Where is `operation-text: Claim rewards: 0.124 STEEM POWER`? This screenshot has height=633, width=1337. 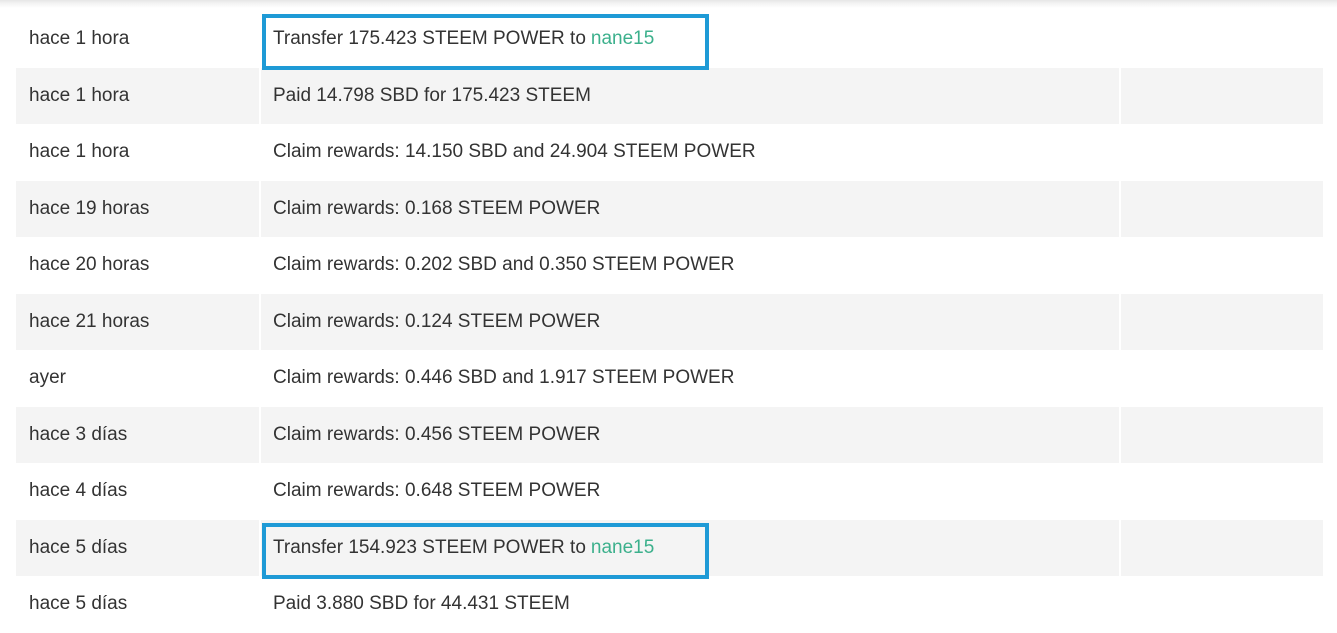
operation-text: Claim rewards: 0.124 STEEM POWER is located at coordinates (437, 321).